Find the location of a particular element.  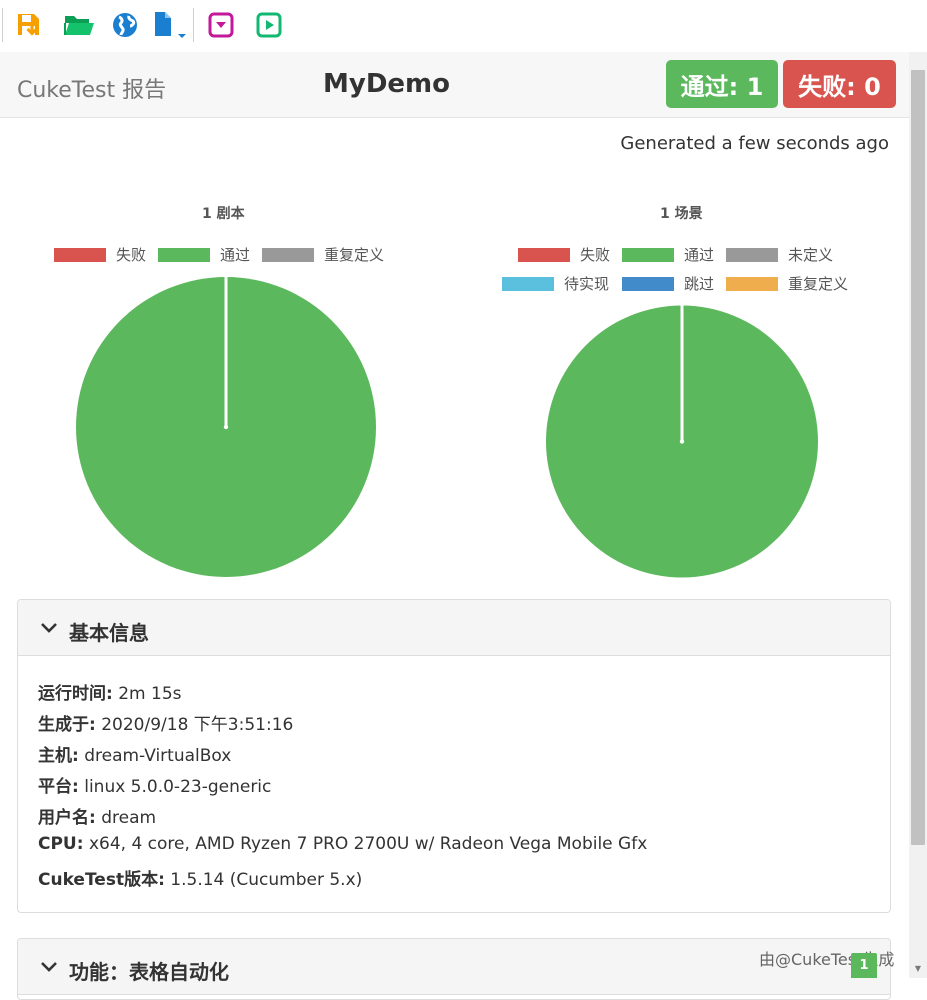

toolbar-edge is located at coordinates (2, 25).